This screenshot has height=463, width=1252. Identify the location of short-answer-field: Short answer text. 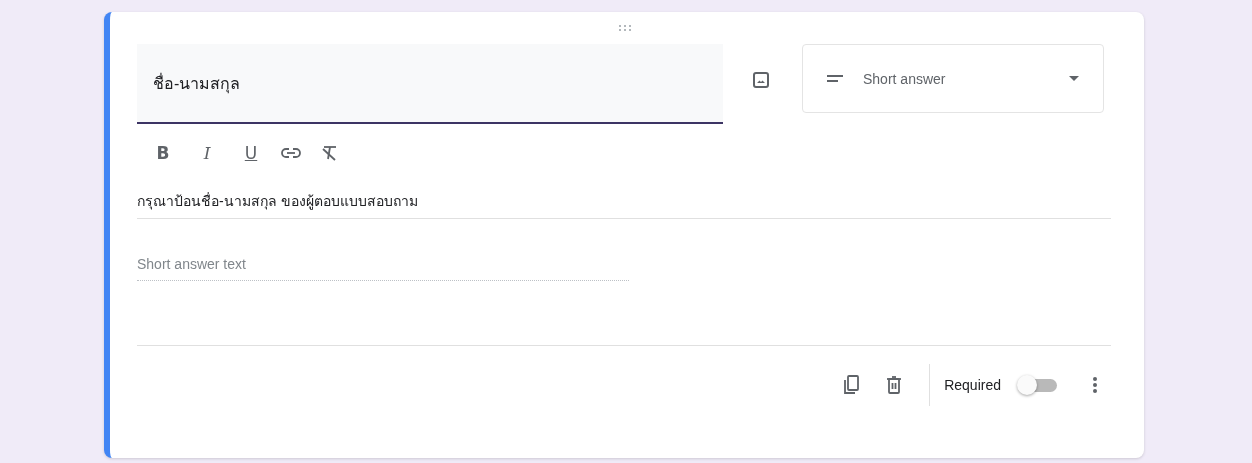
(383, 268).